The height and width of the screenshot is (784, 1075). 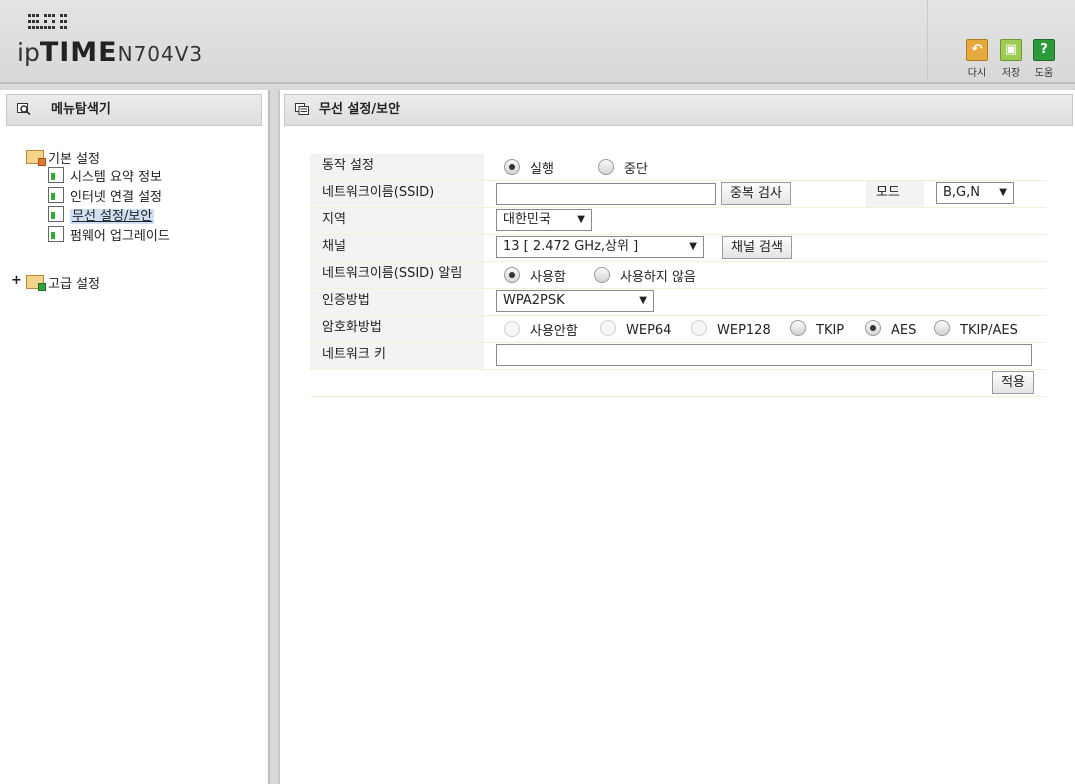 What do you see at coordinates (527, 219) in the screenshot?
I see `region-value: 대한민국` at bounding box center [527, 219].